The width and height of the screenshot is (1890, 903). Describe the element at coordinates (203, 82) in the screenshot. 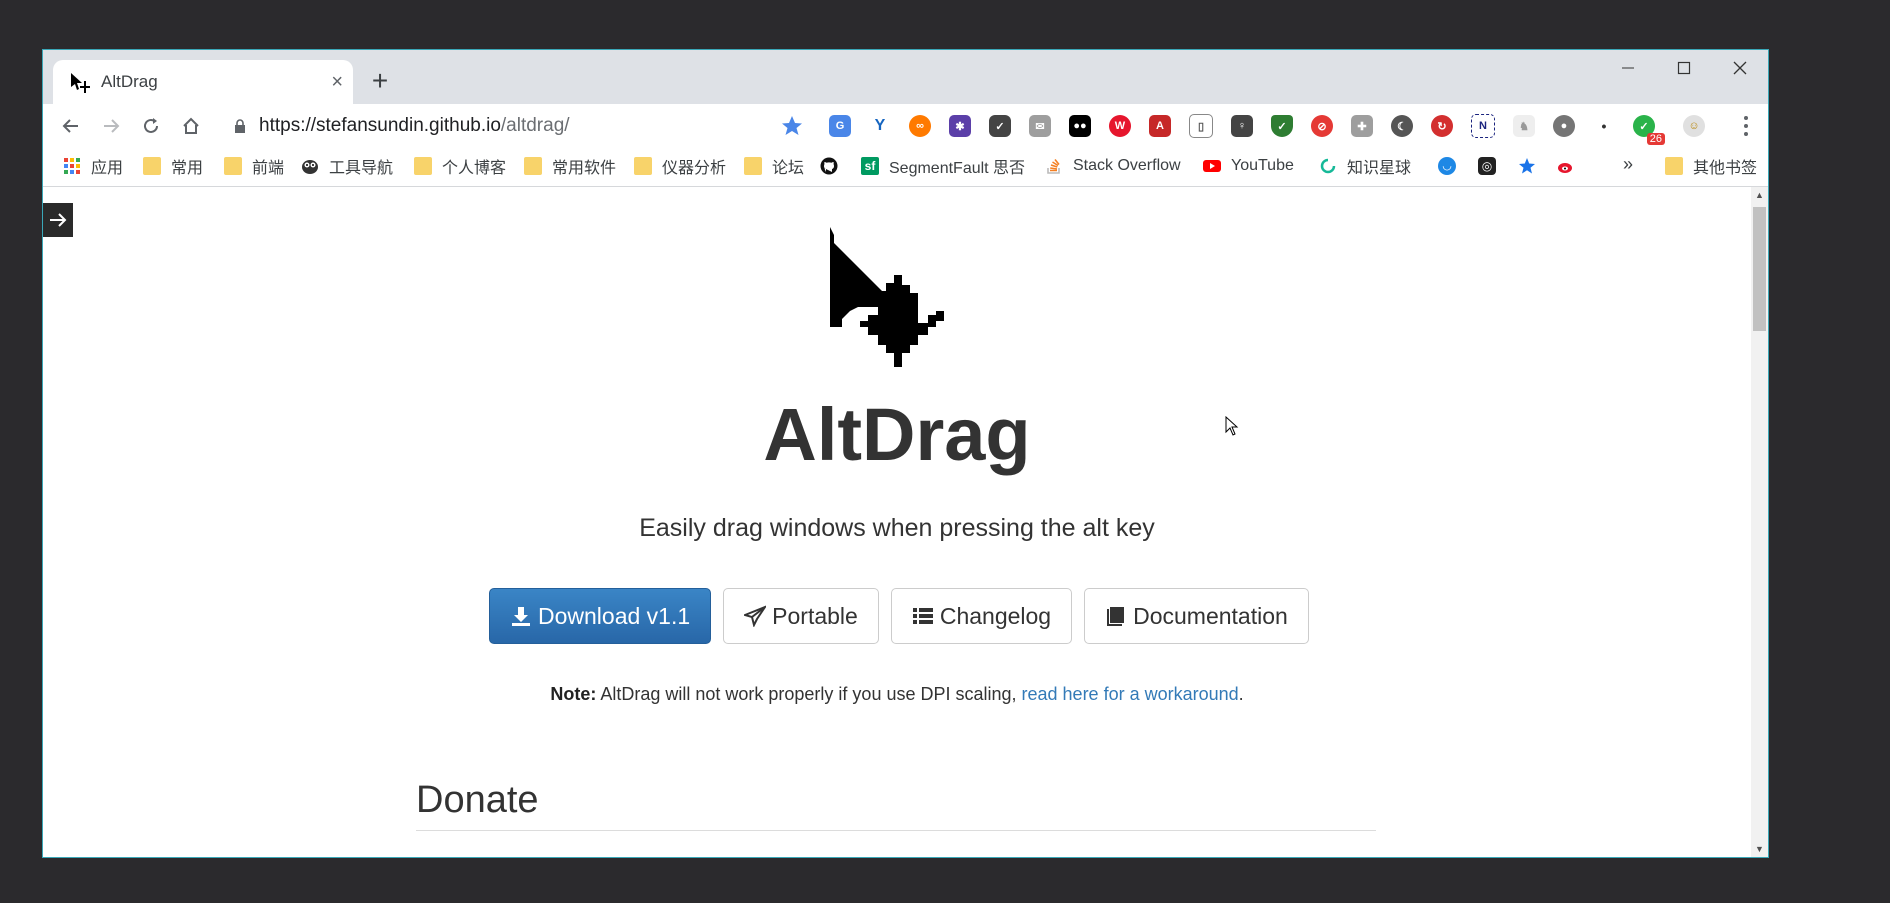

I see `tab-altdrag: AltDrag ×` at that location.